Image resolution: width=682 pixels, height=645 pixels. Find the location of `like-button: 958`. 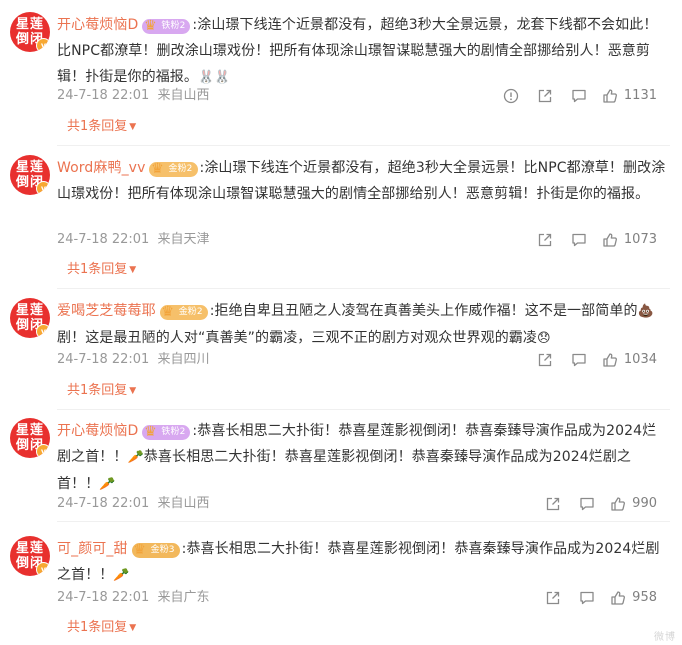

like-button: 958 is located at coordinates (633, 598).